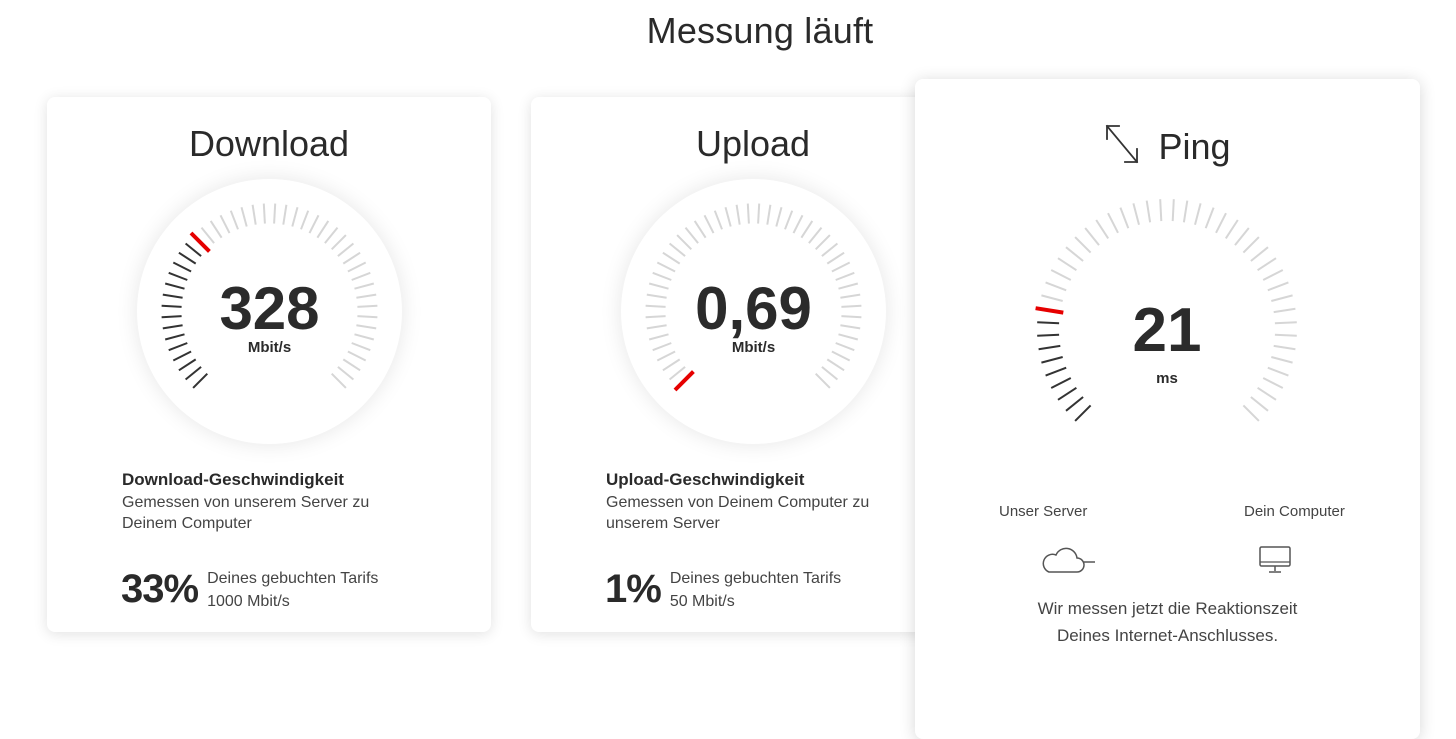  Describe the element at coordinates (753, 143) in the screenshot. I see `upload-title: Upload` at that location.